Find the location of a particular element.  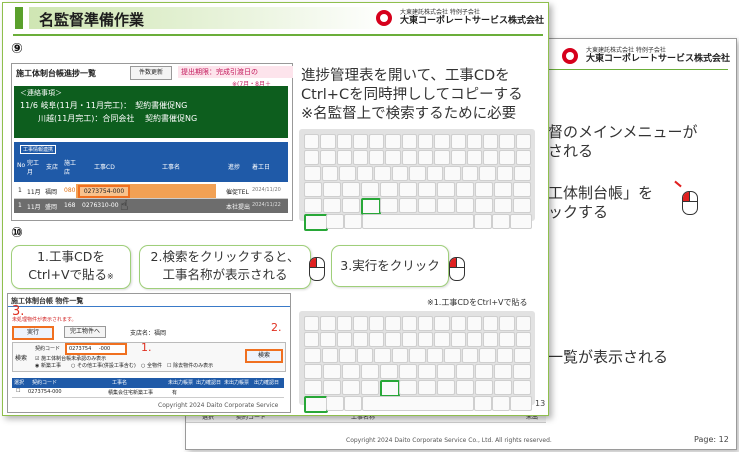

search-button: 検索 is located at coordinates (264, 356).